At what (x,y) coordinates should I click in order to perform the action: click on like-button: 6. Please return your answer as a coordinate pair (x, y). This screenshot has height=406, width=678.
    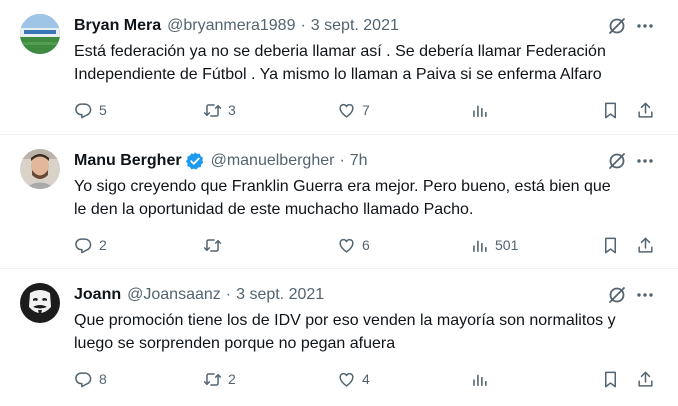
    Looking at the image, I should click on (353, 245).